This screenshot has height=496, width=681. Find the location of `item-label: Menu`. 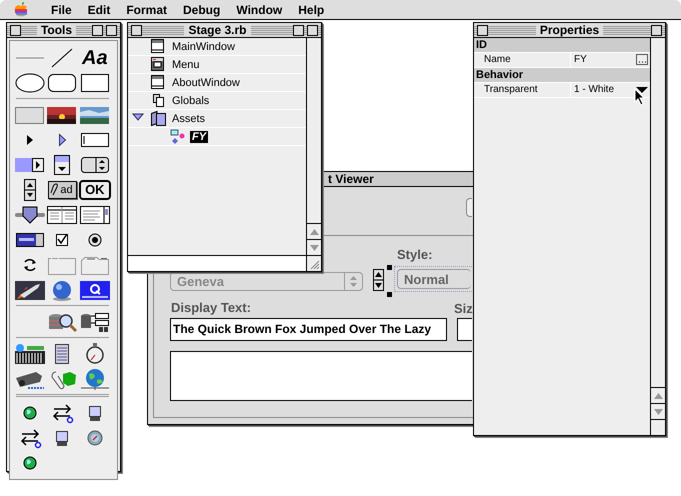

item-label: Menu is located at coordinates (186, 64).